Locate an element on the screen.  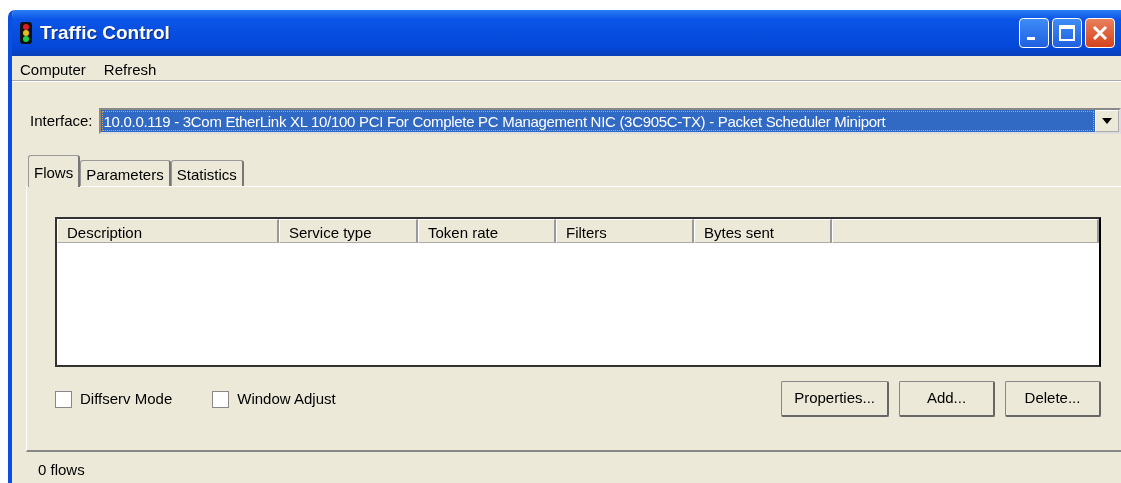
tab: Statistics is located at coordinates (207, 173).